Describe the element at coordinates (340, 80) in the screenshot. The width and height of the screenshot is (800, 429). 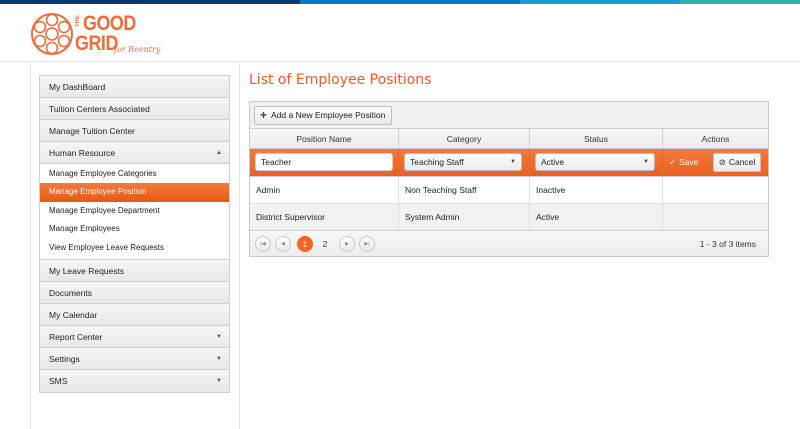
I see `page-title: List of Employee Positions` at that location.